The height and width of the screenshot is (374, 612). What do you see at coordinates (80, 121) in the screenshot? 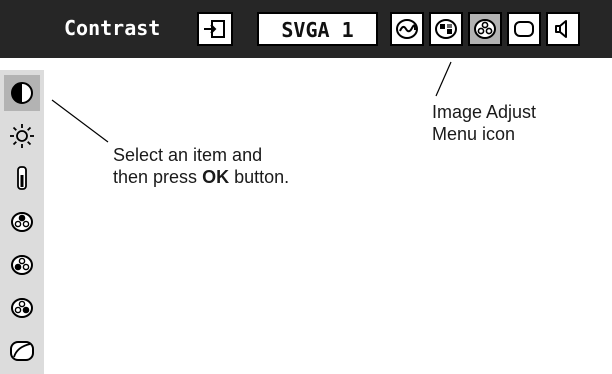
I see `select-item-leader-line` at bounding box center [80, 121].